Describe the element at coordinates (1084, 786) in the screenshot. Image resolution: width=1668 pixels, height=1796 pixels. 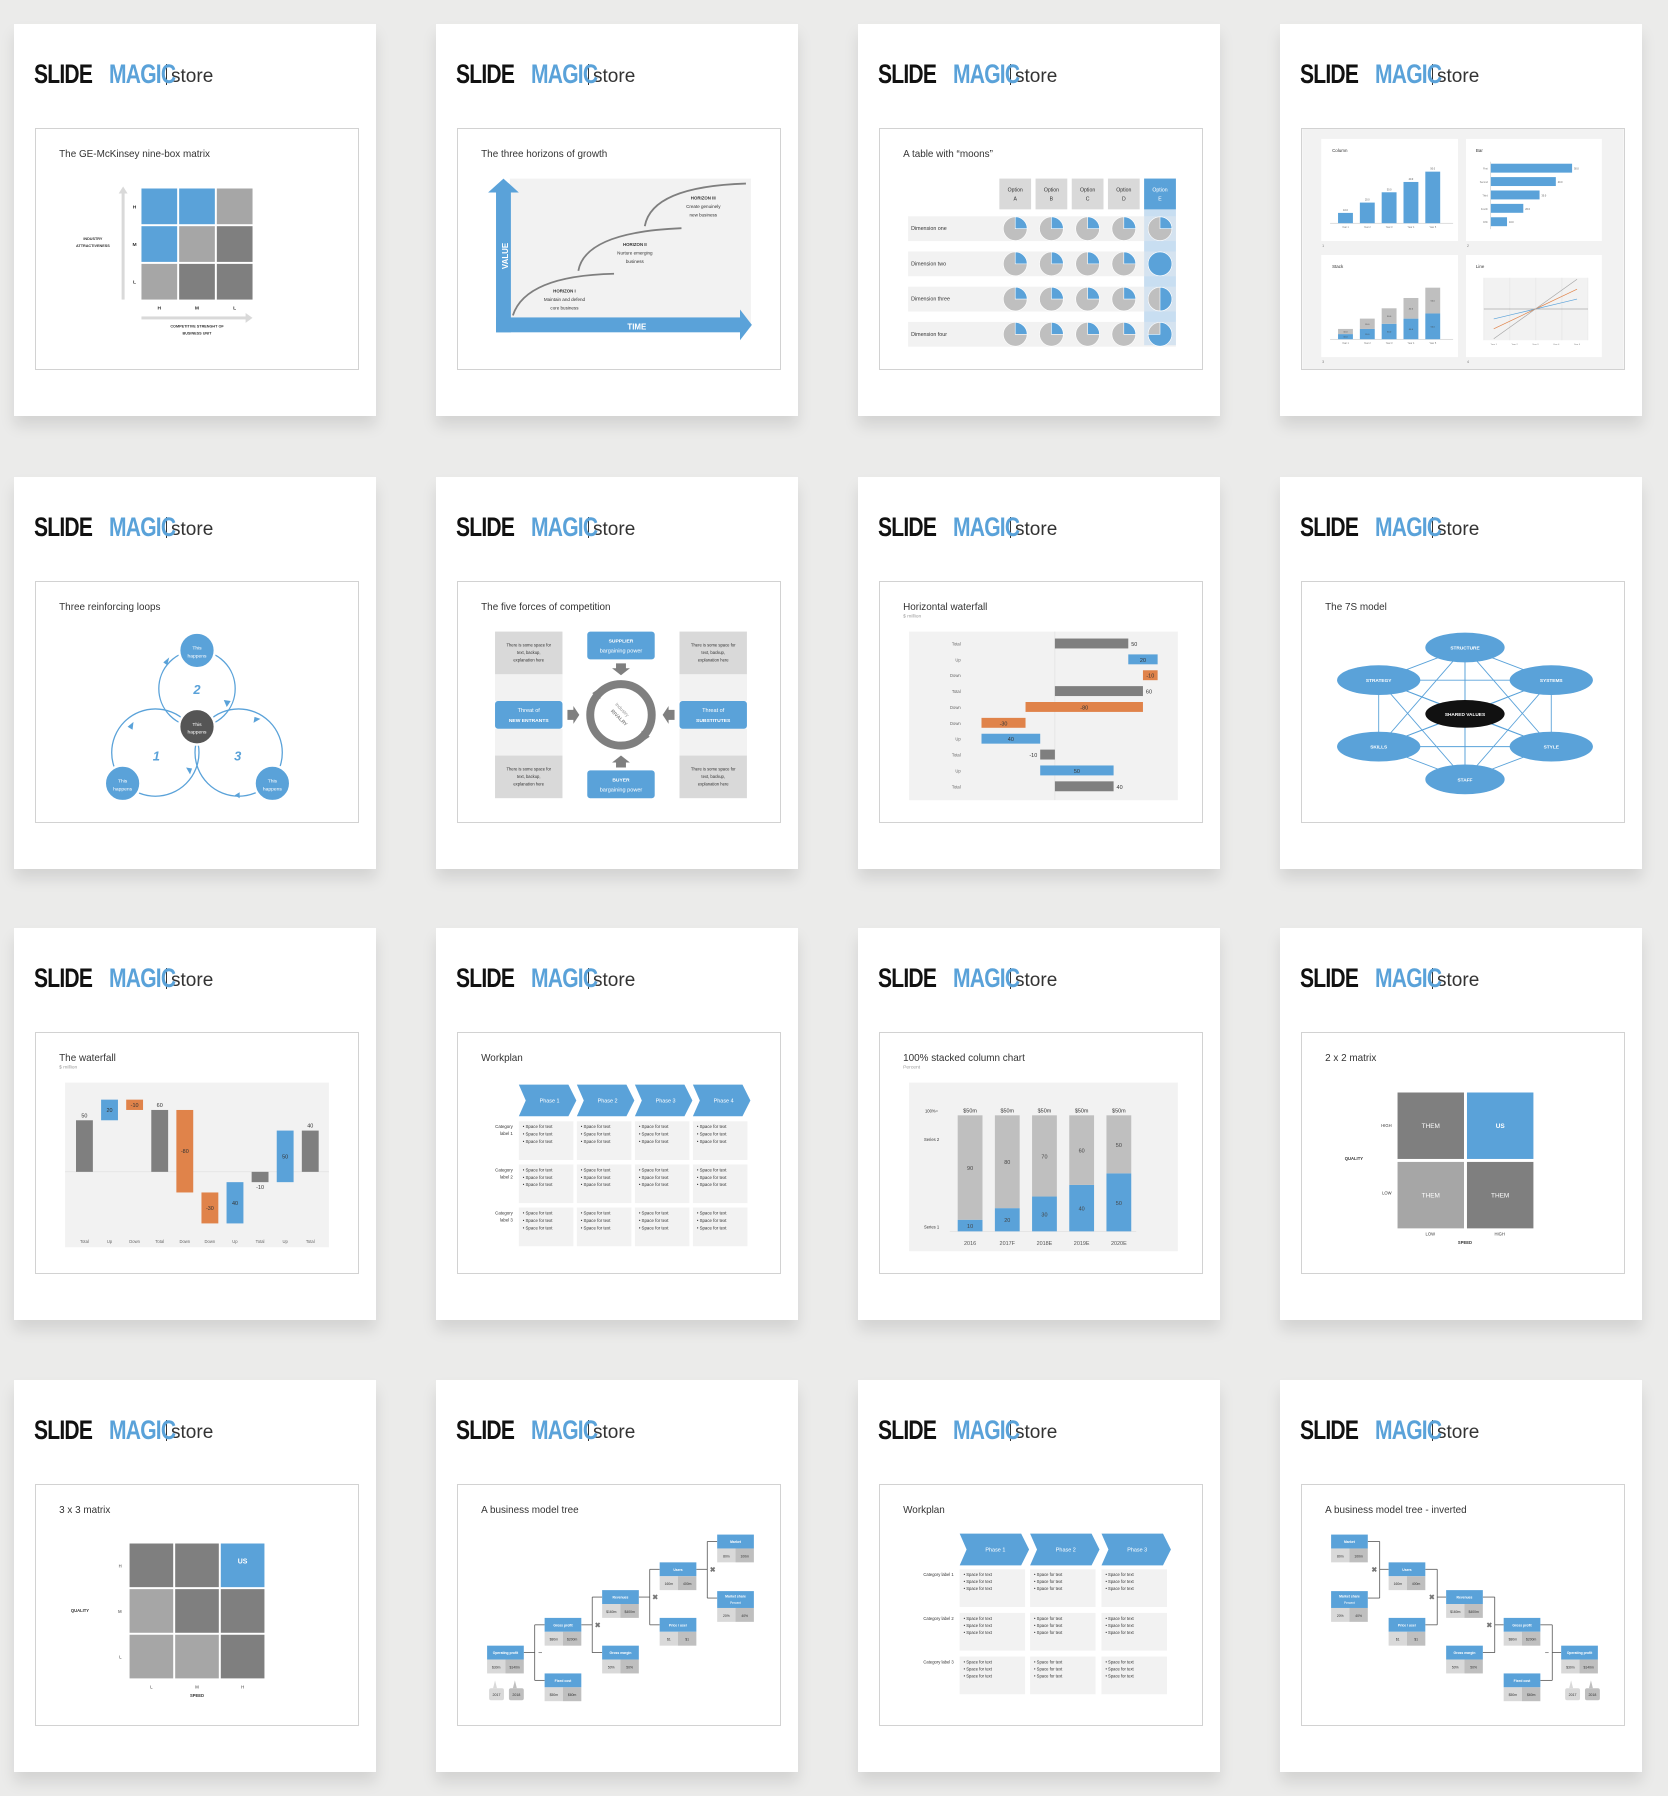
I see `waterfall-bar` at that location.